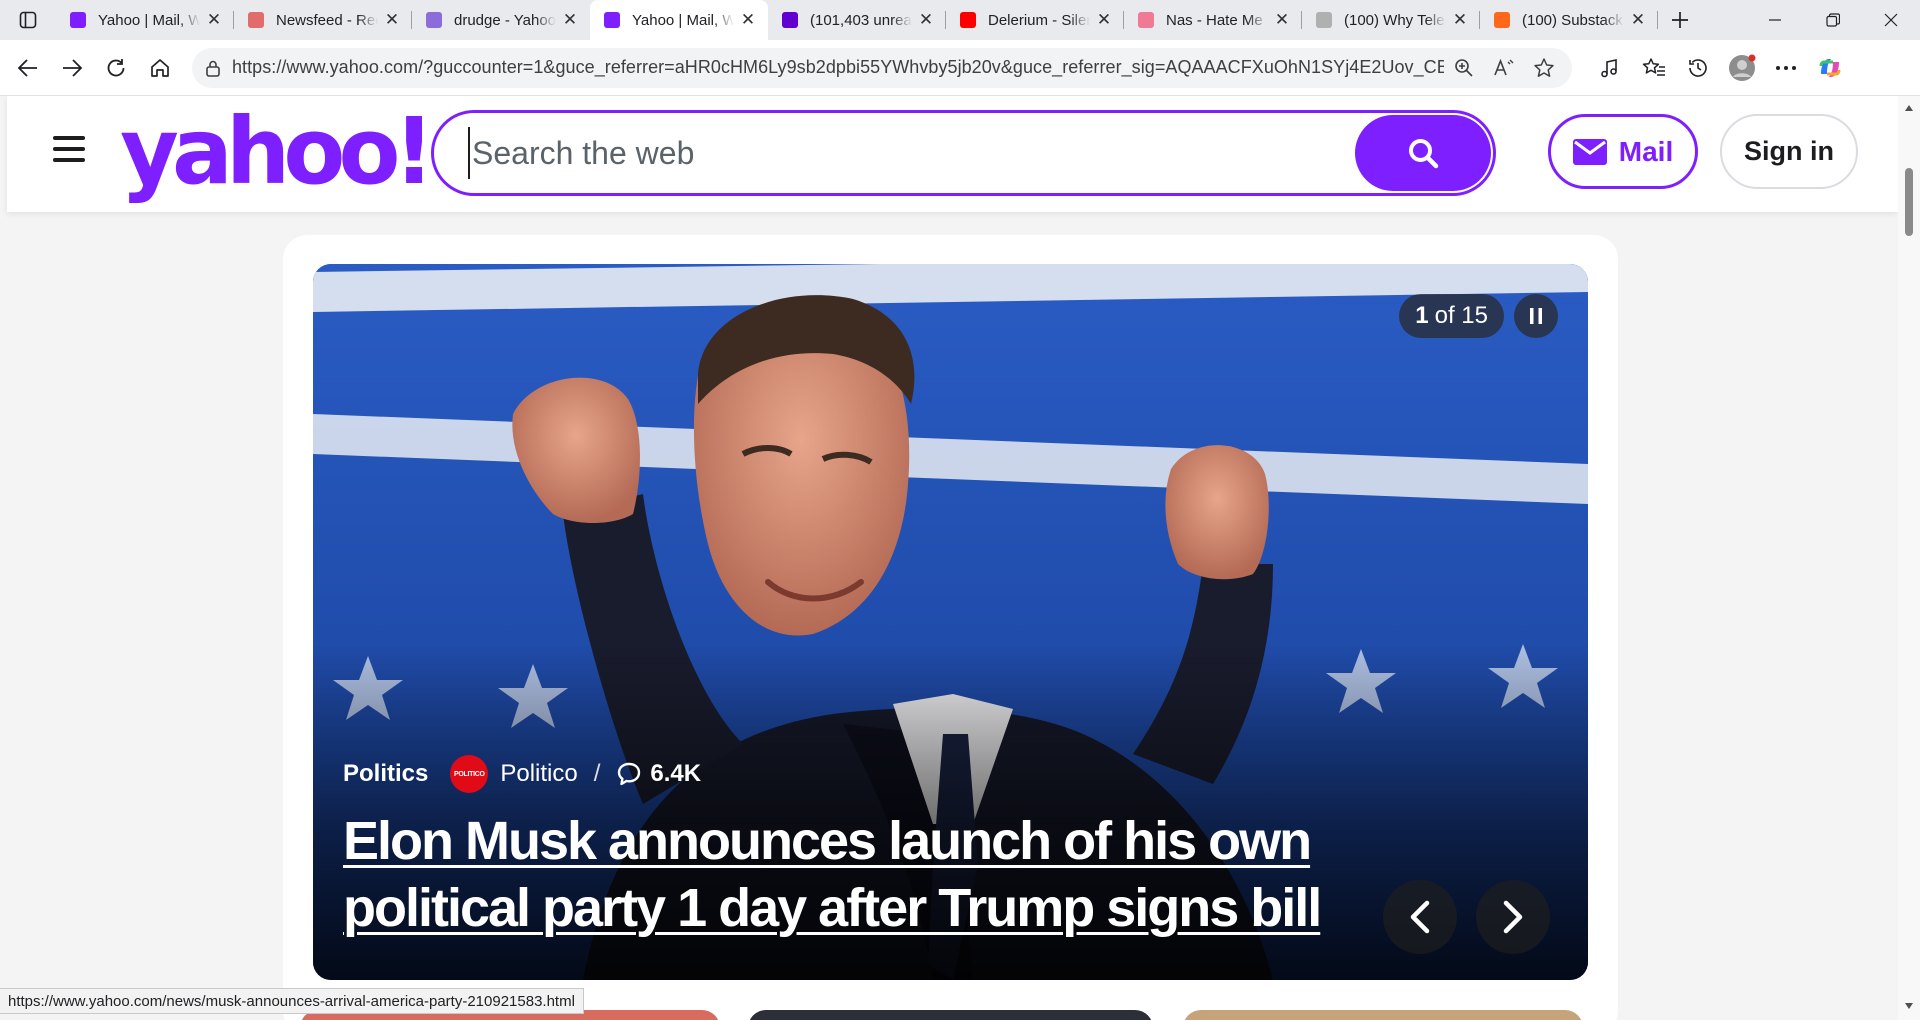 This screenshot has height=1020, width=1920. I want to click on pause-button, so click(1536, 316).